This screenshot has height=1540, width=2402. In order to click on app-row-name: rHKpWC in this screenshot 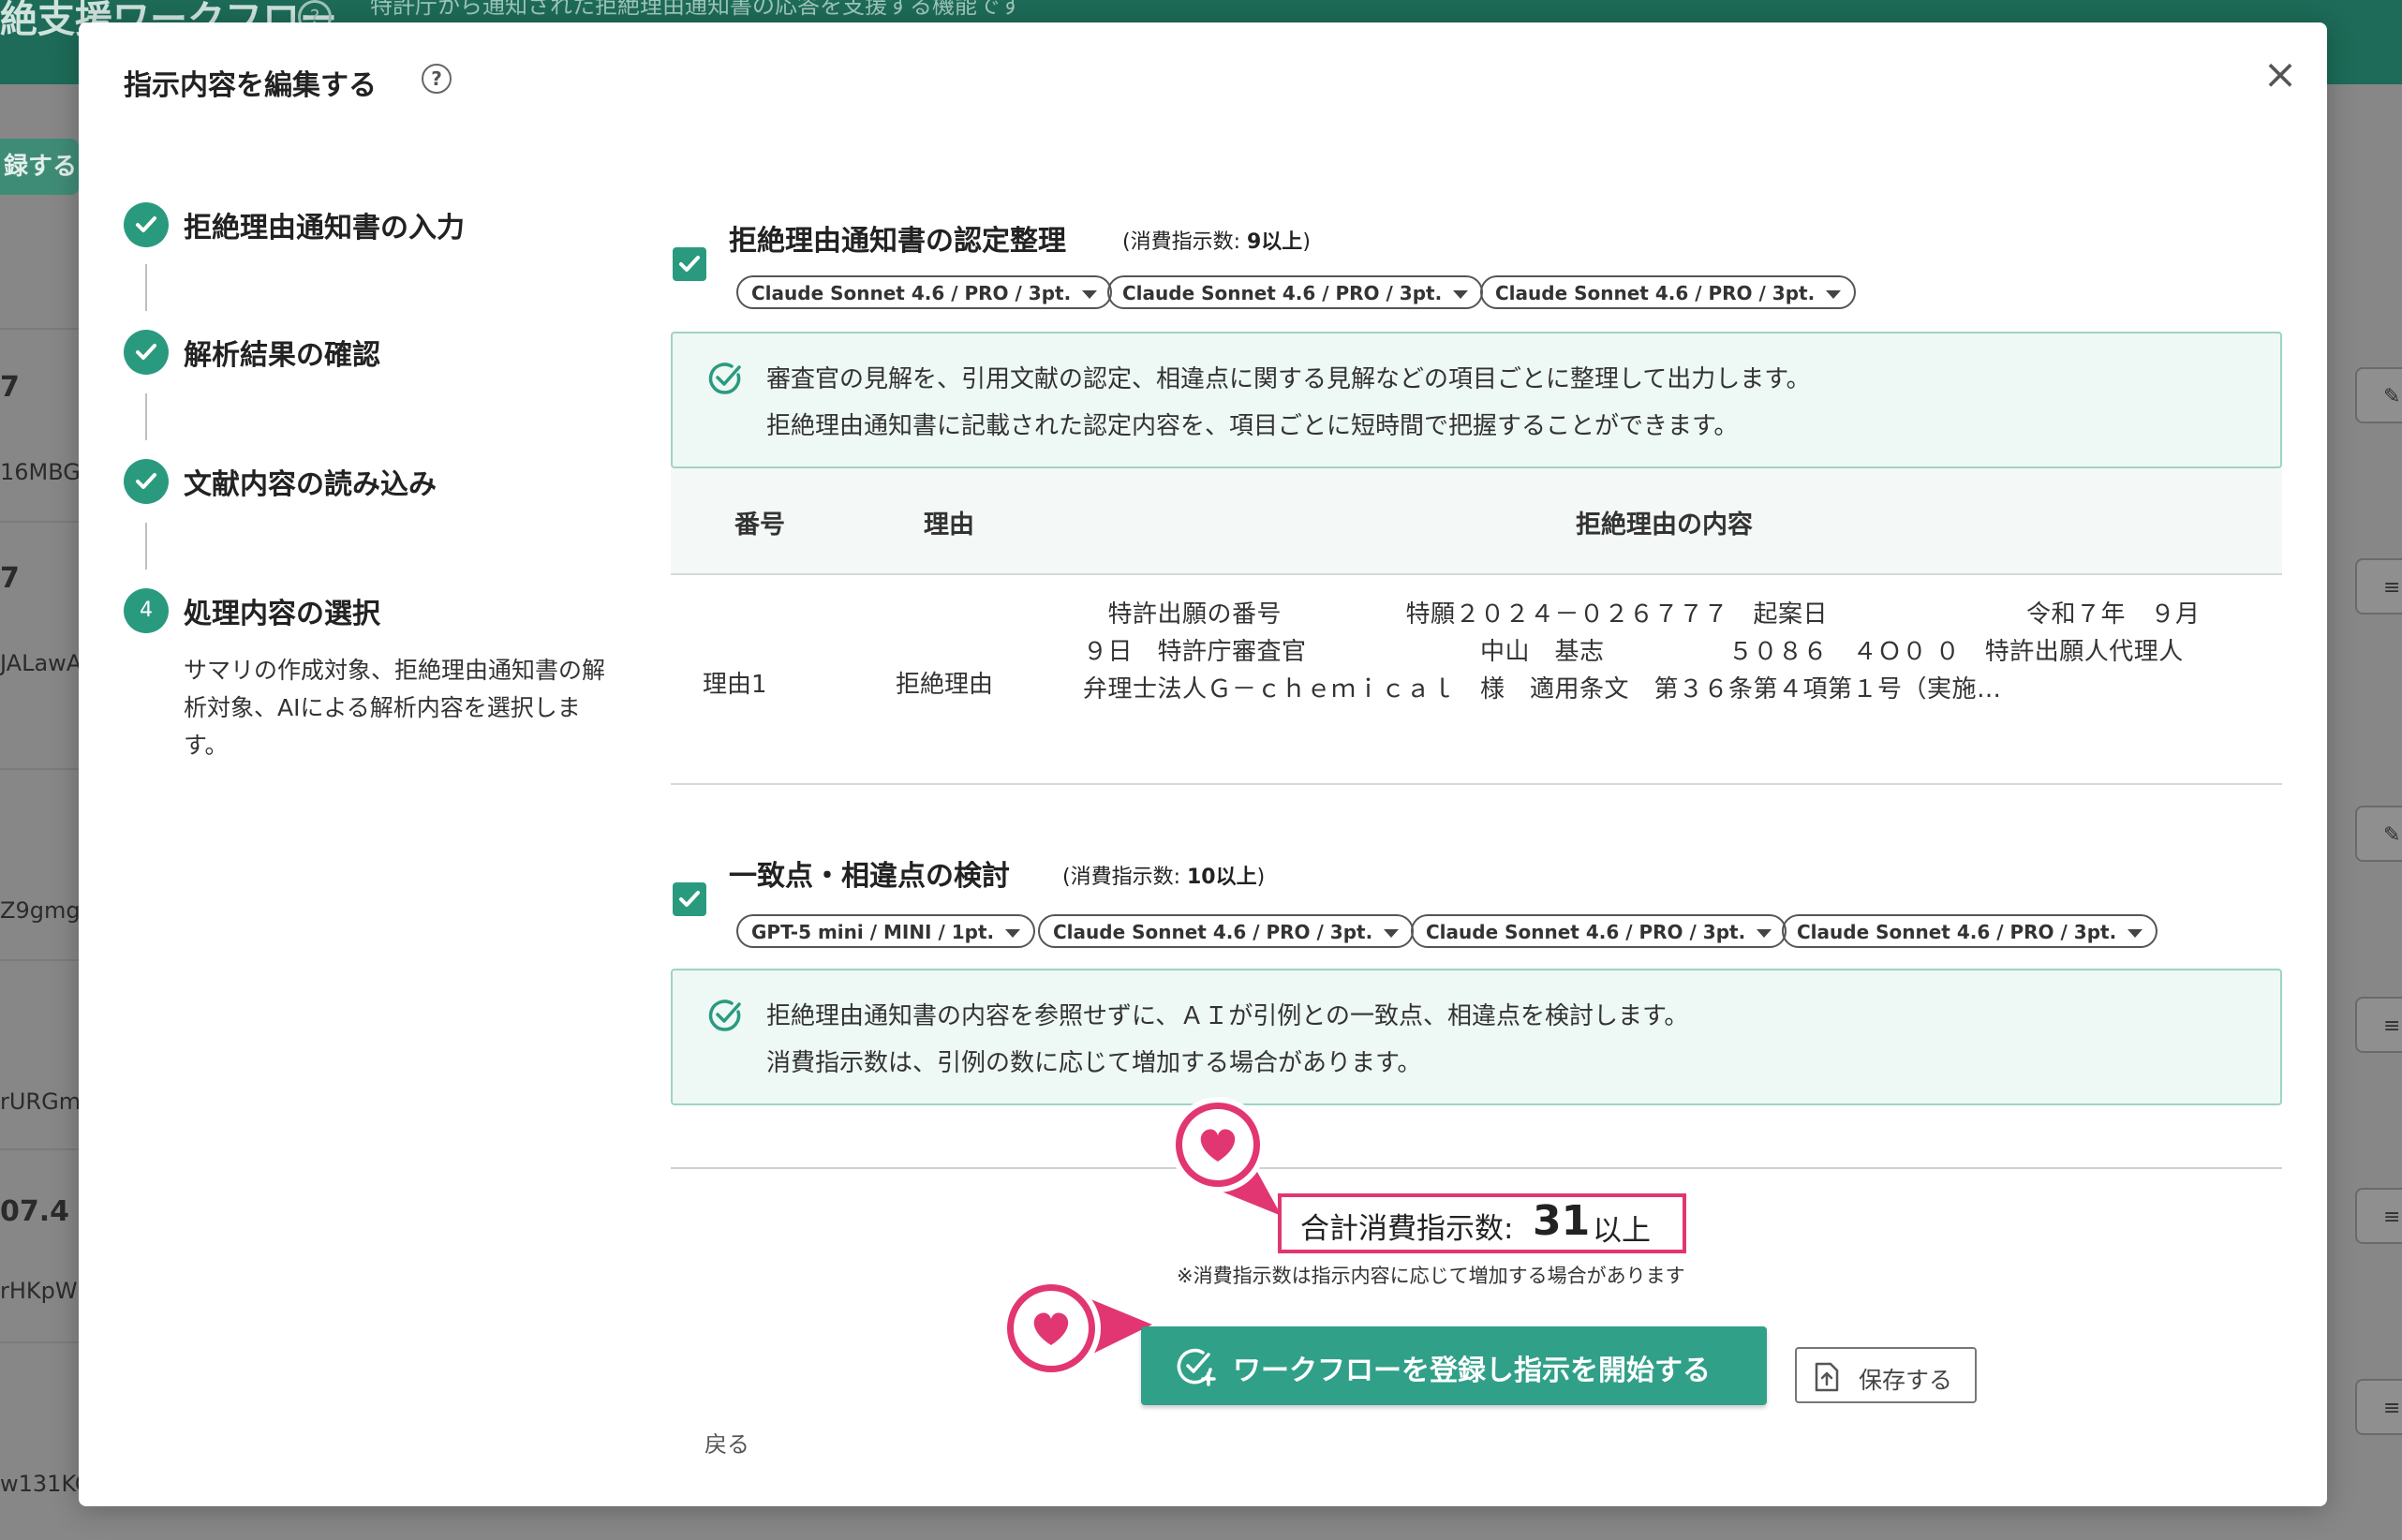, I will do `click(39, 1291)`.